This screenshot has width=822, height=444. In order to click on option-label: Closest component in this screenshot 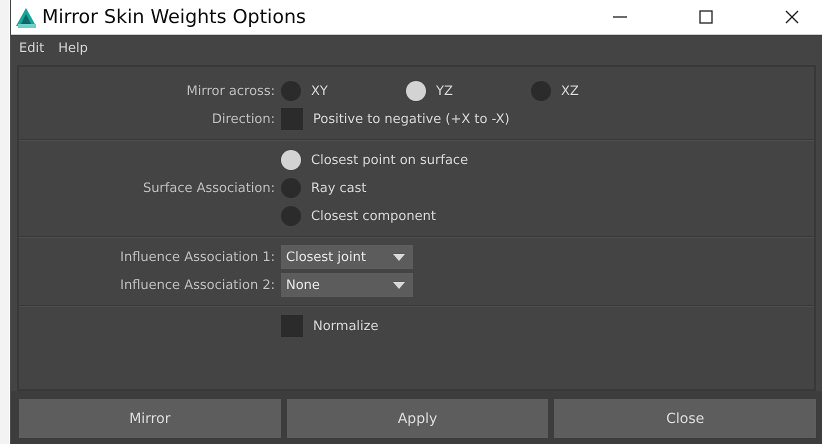, I will do `click(373, 216)`.